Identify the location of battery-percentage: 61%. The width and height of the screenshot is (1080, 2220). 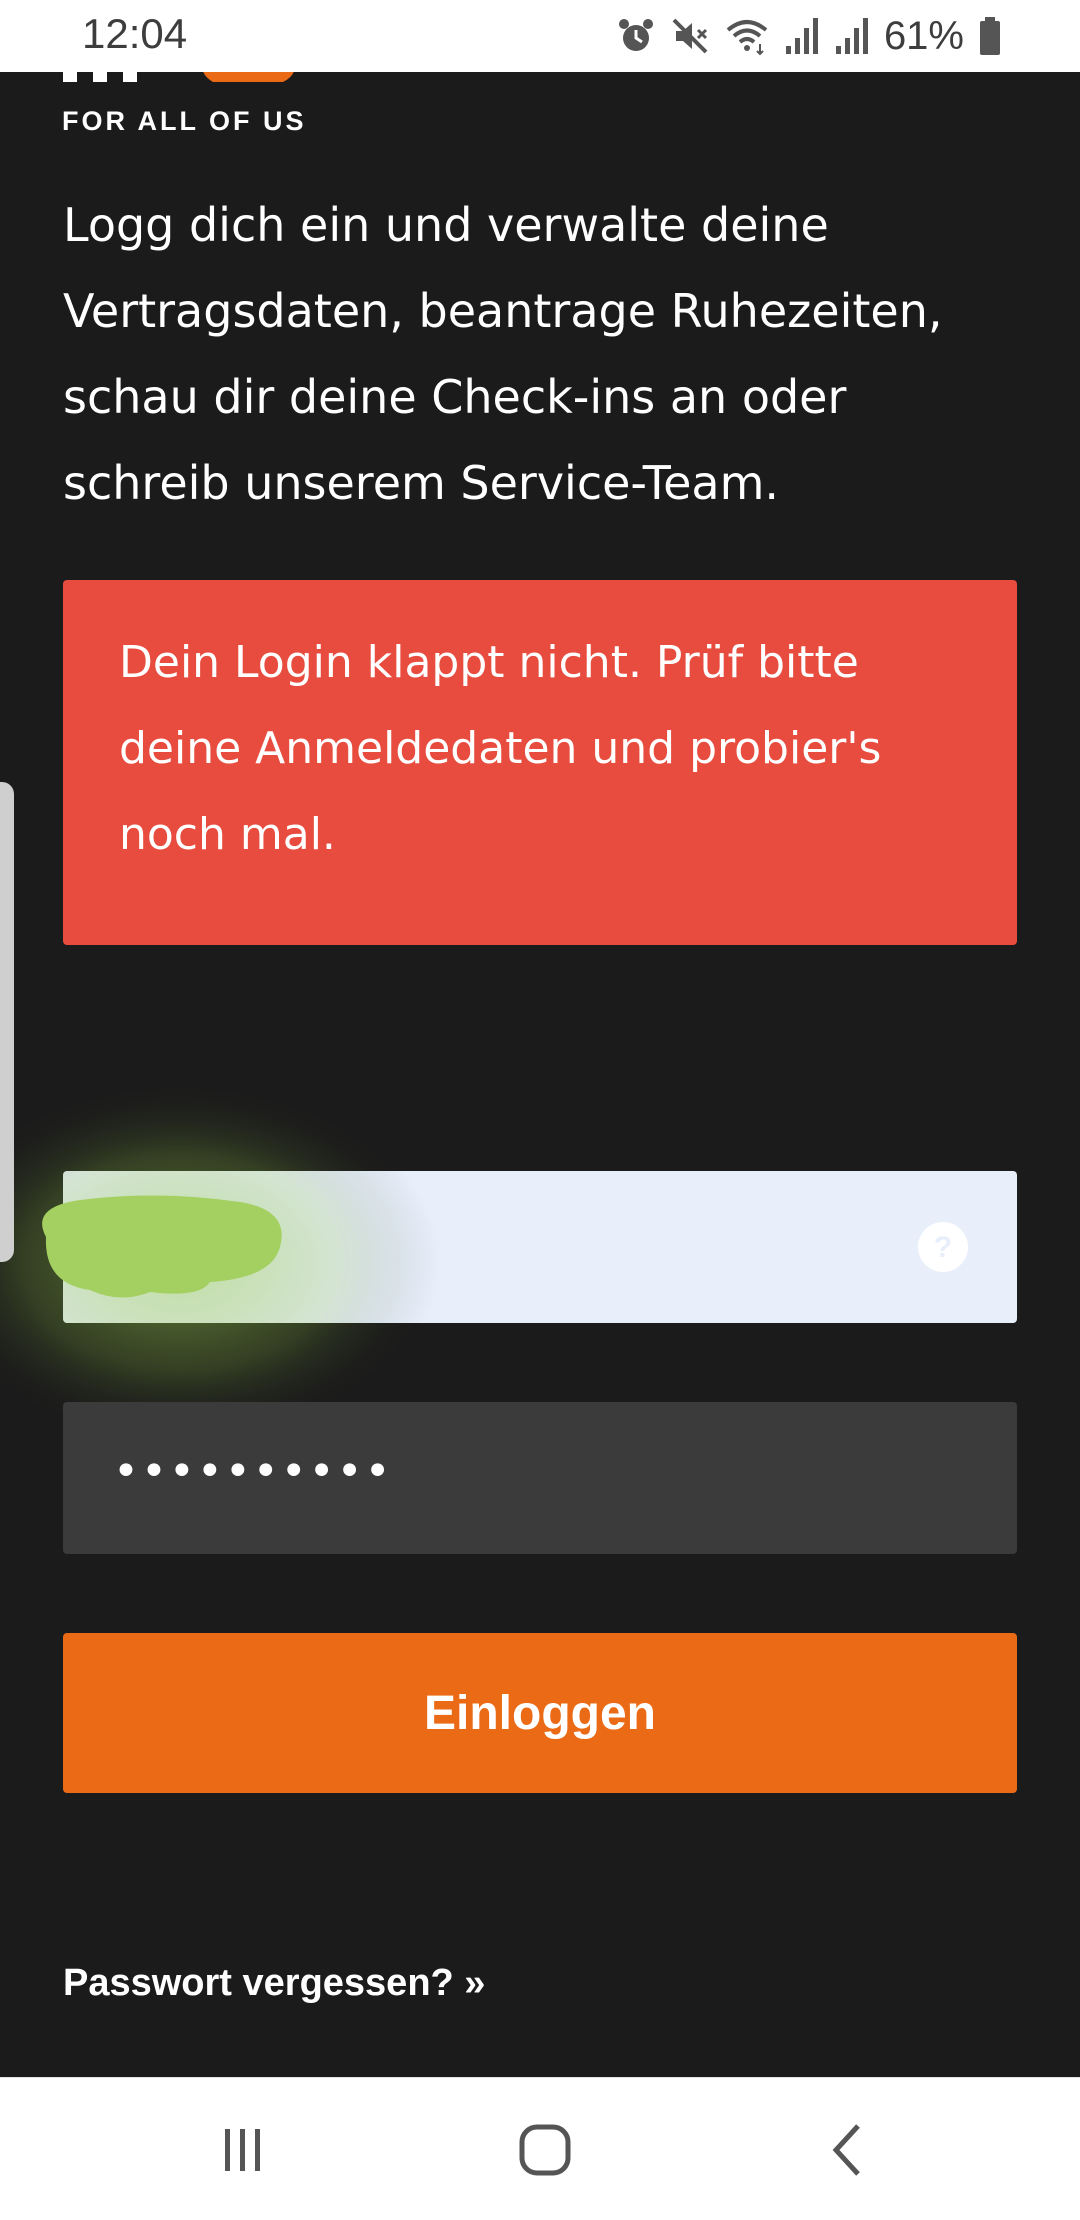
(923, 35).